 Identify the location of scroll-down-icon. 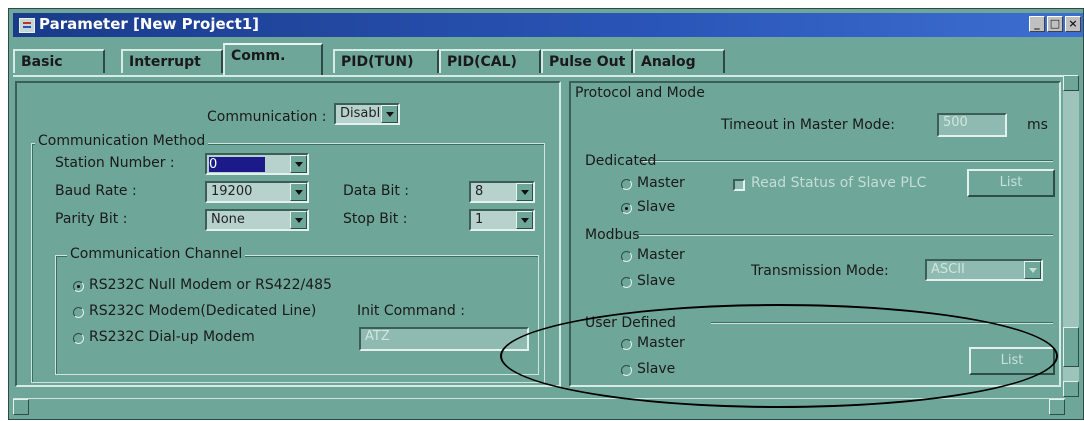
(1071, 389).